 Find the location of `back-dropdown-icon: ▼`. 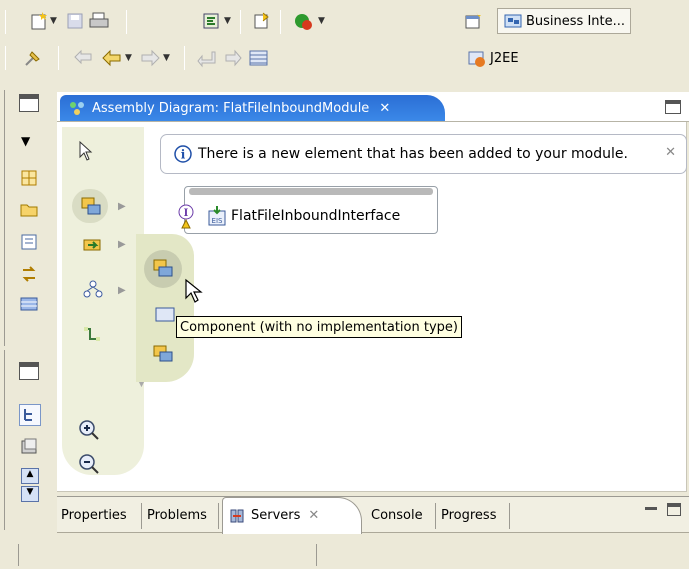

back-dropdown-icon: ▼ is located at coordinates (128, 58).